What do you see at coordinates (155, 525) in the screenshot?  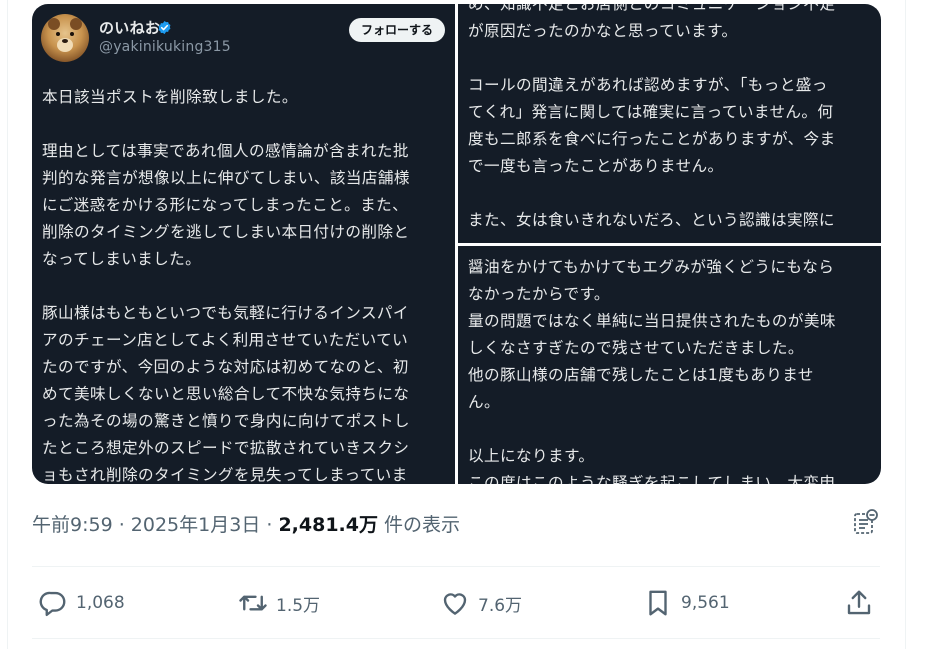 I see `post-timestamp: 午前9:59 · 2025年1月3日 ·` at bounding box center [155, 525].